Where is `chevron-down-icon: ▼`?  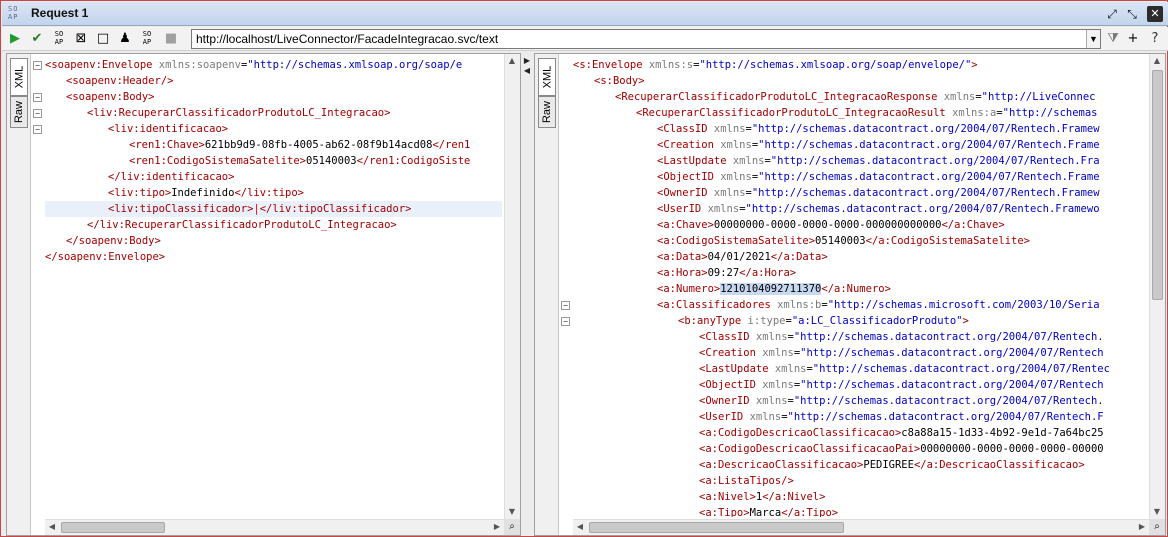
chevron-down-icon: ▼ is located at coordinates (1093, 39).